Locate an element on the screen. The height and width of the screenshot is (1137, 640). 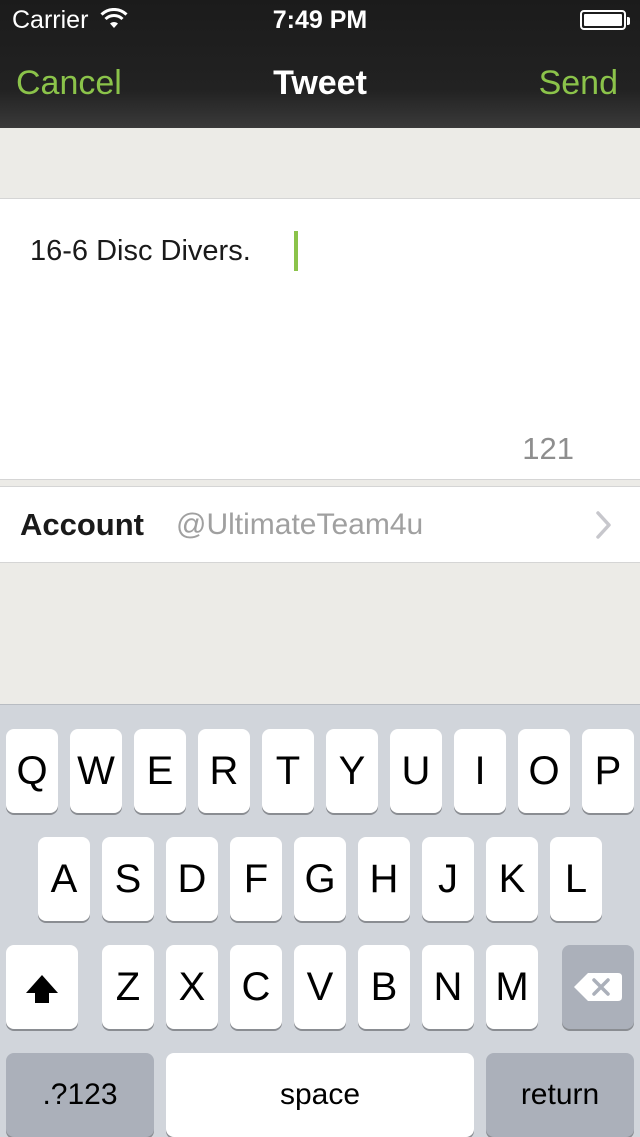
backspace-icon is located at coordinates (598, 987).